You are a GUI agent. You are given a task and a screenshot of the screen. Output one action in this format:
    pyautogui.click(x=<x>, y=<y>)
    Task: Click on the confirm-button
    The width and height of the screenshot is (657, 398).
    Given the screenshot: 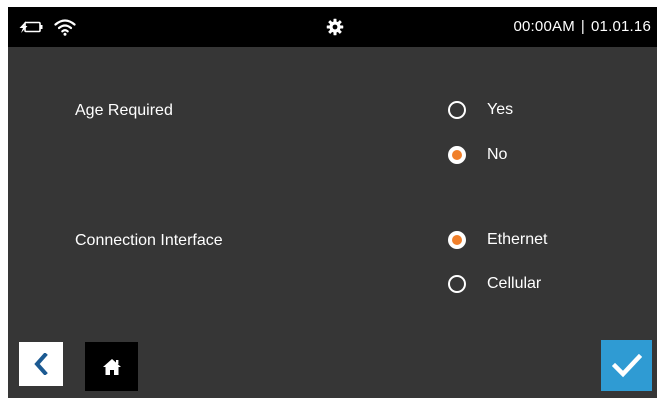 What is the action you would take?
    pyautogui.click(x=626, y=365)
    